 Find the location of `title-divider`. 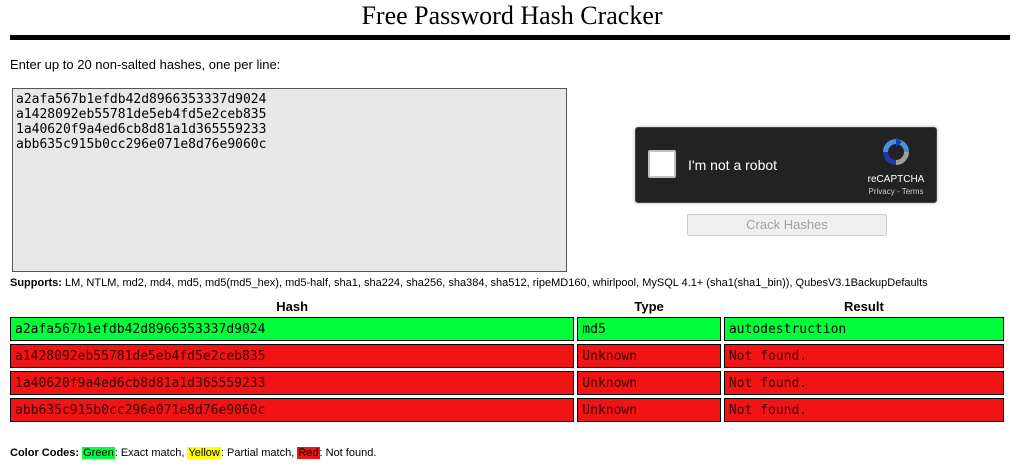

title-divider is located at coordinates (510, 37).